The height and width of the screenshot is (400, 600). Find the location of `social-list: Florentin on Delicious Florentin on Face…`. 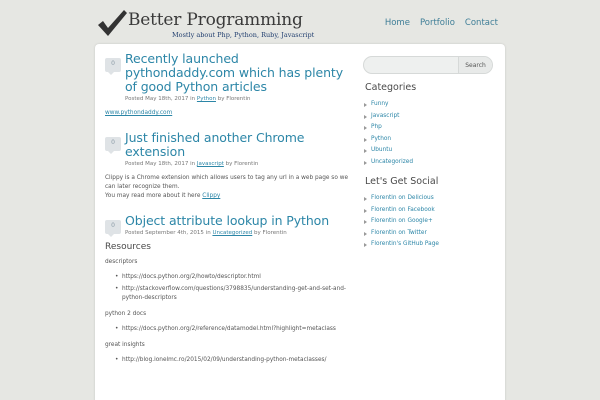

social-list: Florentin on Delicious Florentin on Face… is located at coordinates (428, 222).